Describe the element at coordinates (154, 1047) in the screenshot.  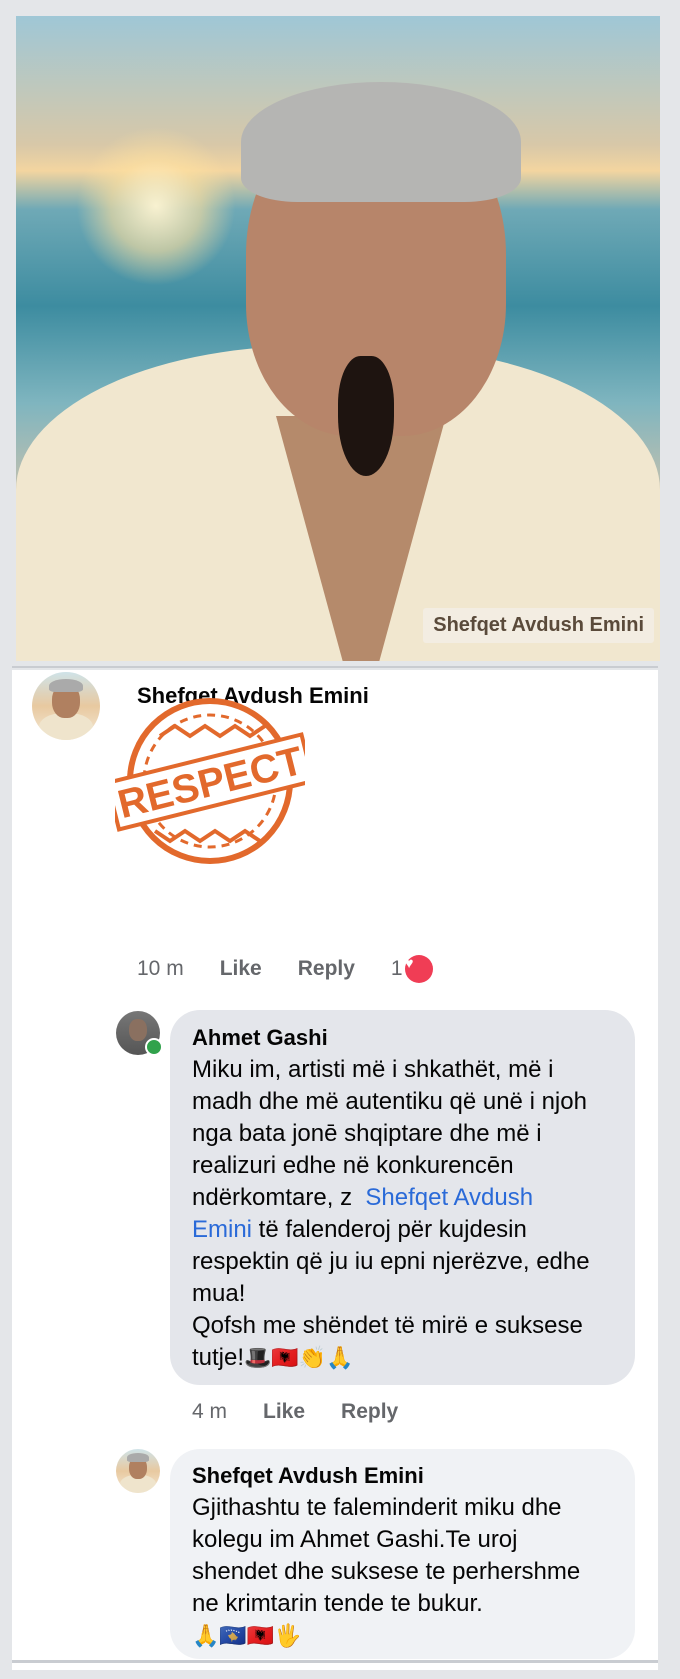
I see `online-status-dot` at that location.